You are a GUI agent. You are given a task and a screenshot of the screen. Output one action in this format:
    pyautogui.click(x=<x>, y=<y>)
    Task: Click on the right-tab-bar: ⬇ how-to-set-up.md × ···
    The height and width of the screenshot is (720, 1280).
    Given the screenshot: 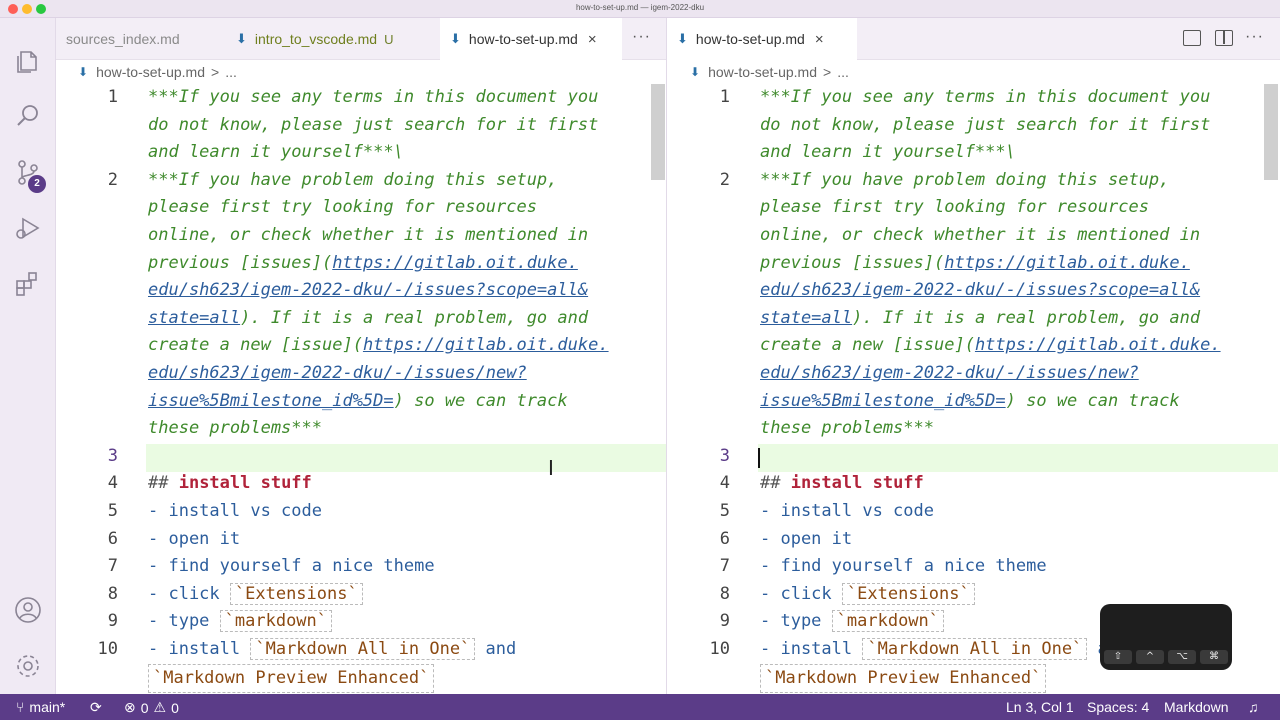 What is the action you would take?
    pyautogui.click(x=973, y=39)
    